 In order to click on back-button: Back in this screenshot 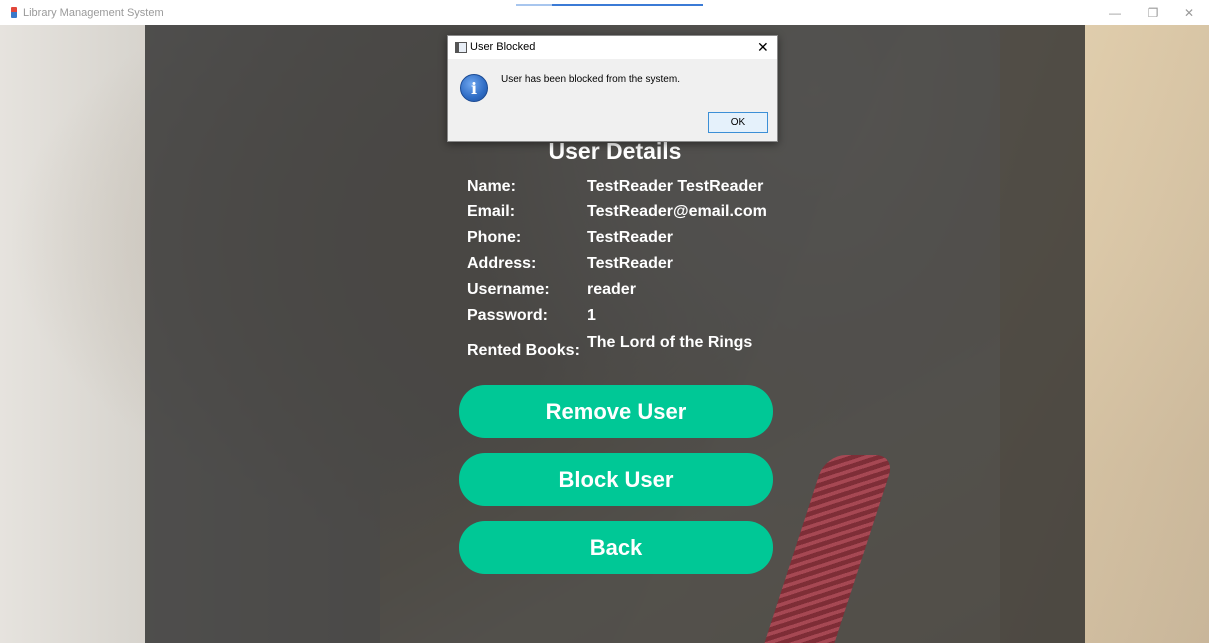, I will do `click(616, 547)`.